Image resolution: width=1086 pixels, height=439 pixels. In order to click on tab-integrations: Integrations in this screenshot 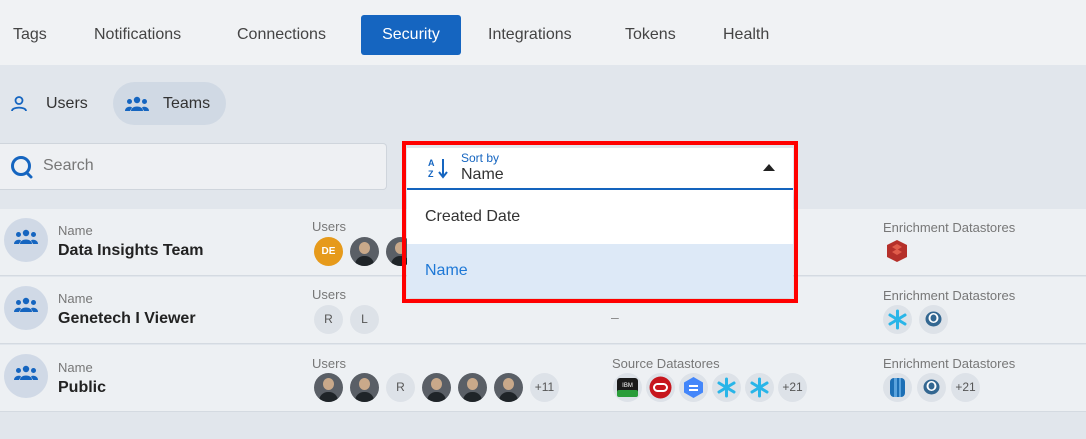, I will do `click(530, 35)`.